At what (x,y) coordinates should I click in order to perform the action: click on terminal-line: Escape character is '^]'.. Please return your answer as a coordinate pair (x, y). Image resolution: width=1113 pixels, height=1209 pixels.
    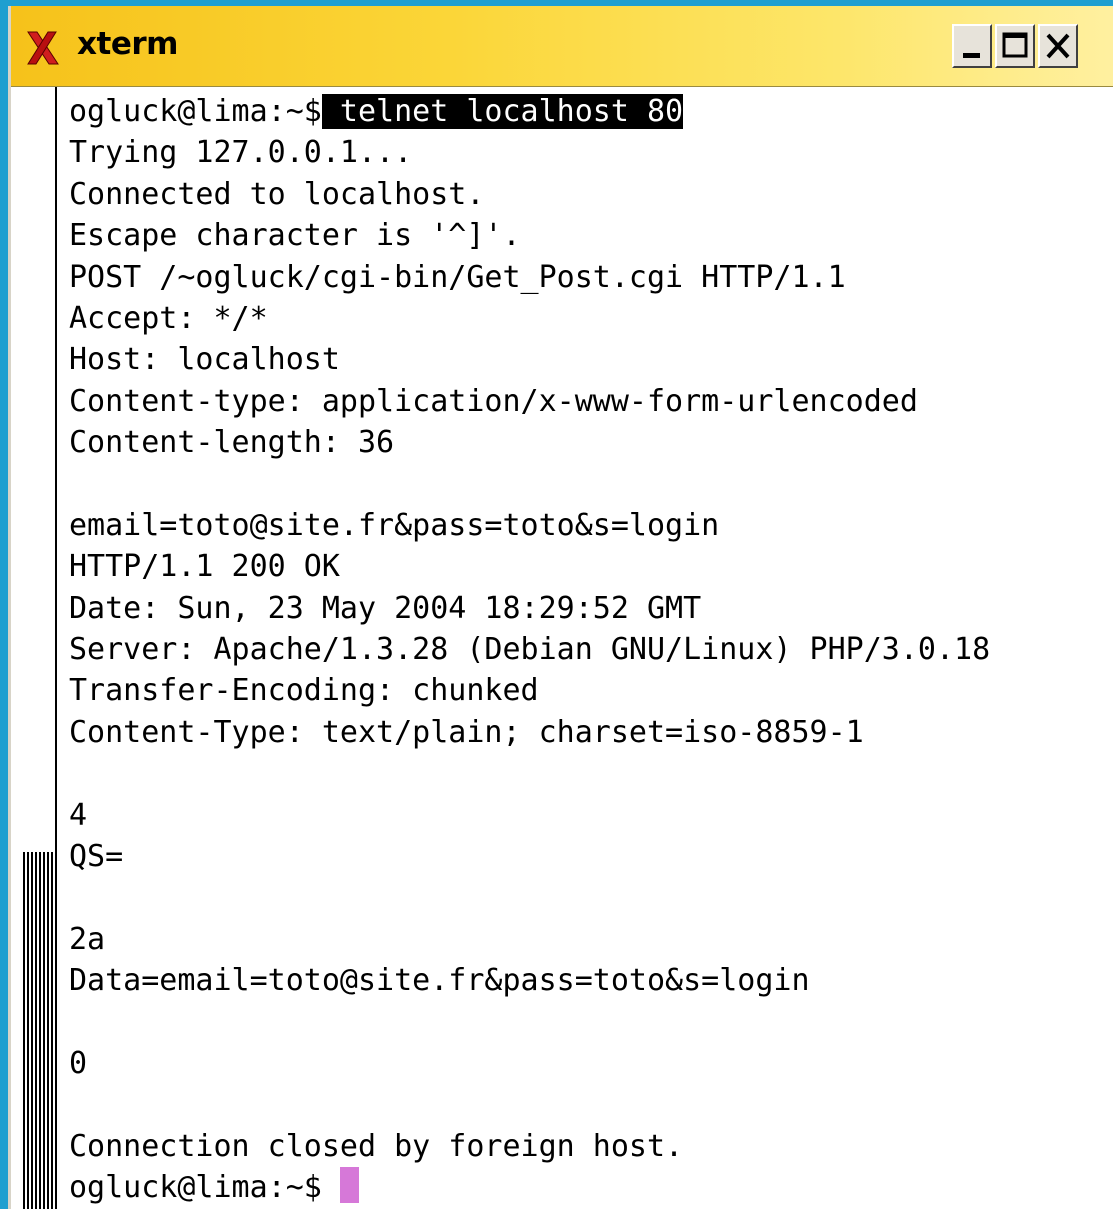
    Looking at the image, I should click on (295, 236).